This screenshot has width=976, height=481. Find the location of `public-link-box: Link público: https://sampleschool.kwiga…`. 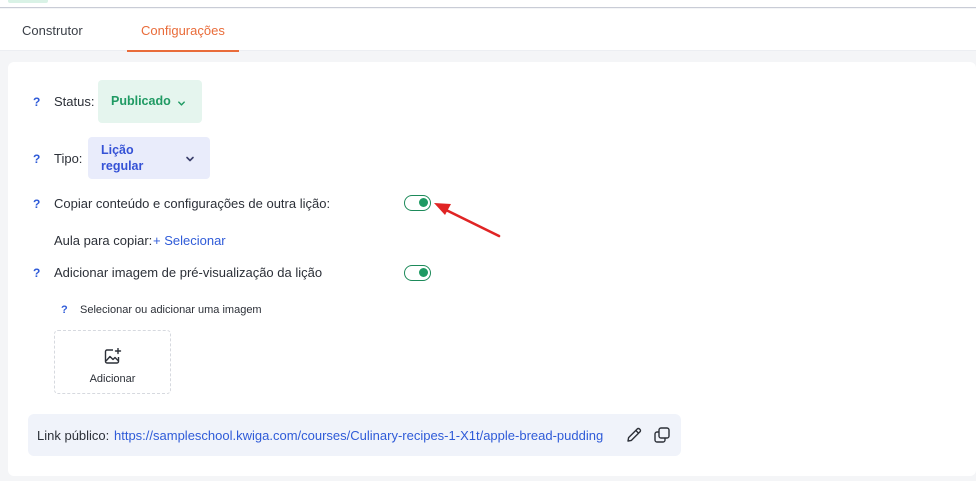

public-link-box: Link público: https://sampleschool.kwiga… is located at coordinates (354, 435).